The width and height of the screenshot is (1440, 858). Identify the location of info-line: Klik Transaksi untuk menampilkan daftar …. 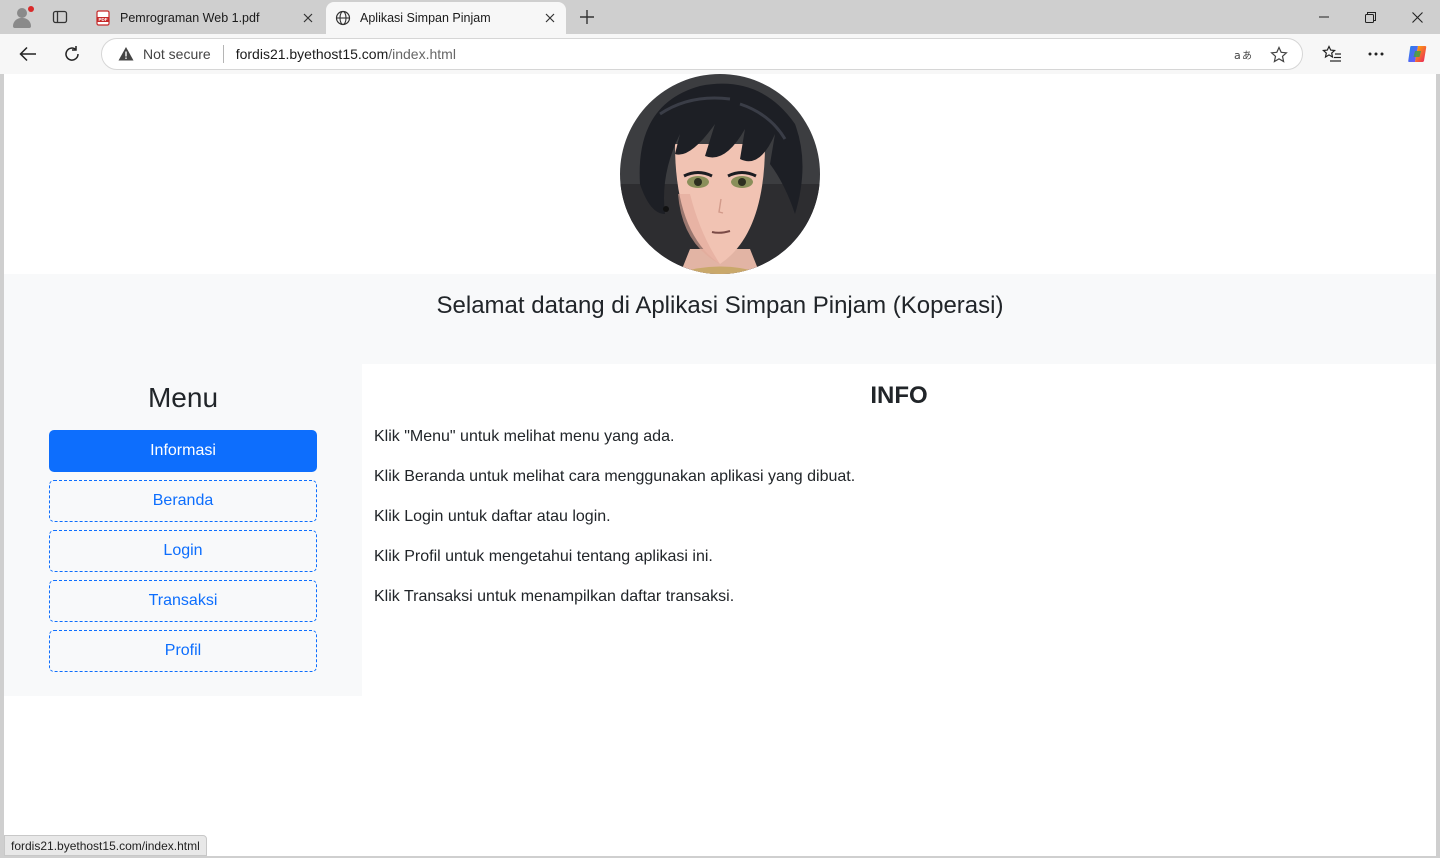
(554, 596).